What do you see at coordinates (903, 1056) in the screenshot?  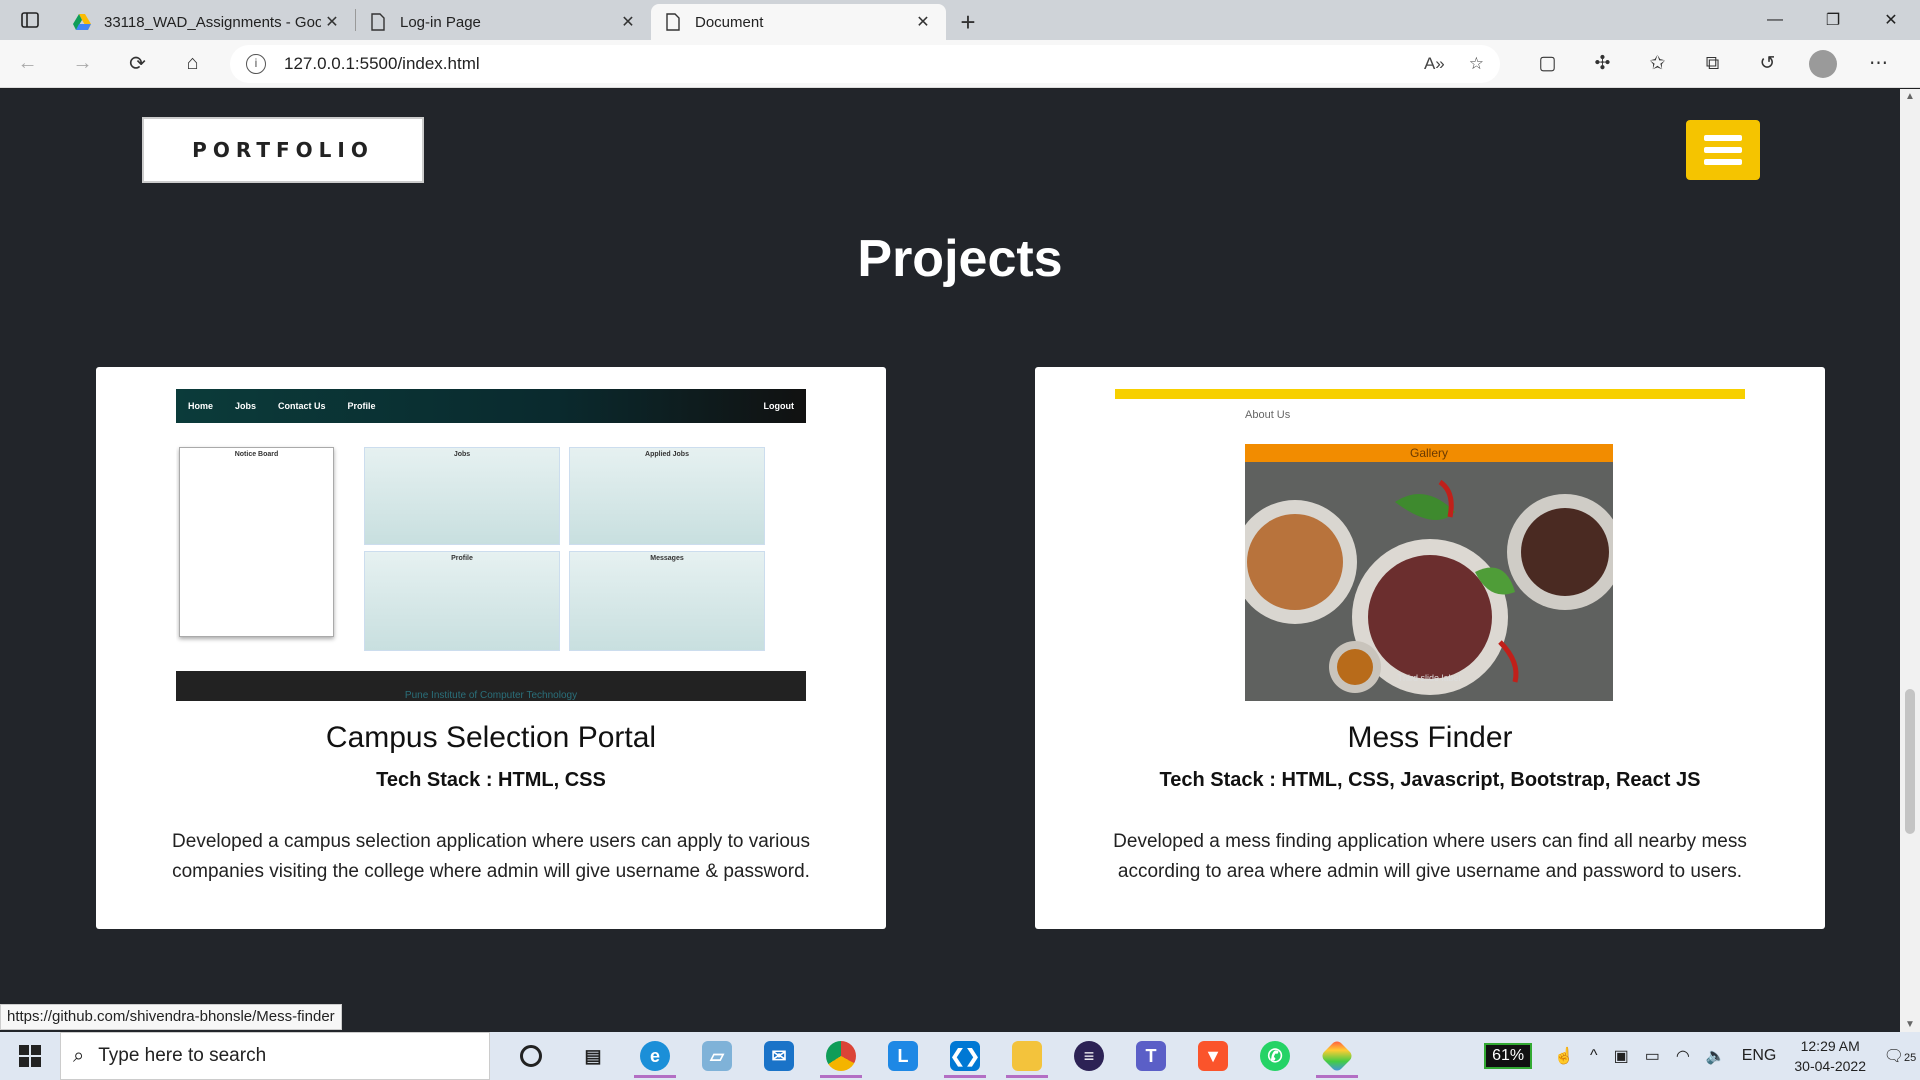 I see `l-app: L` at bounding box center [903, 1056].